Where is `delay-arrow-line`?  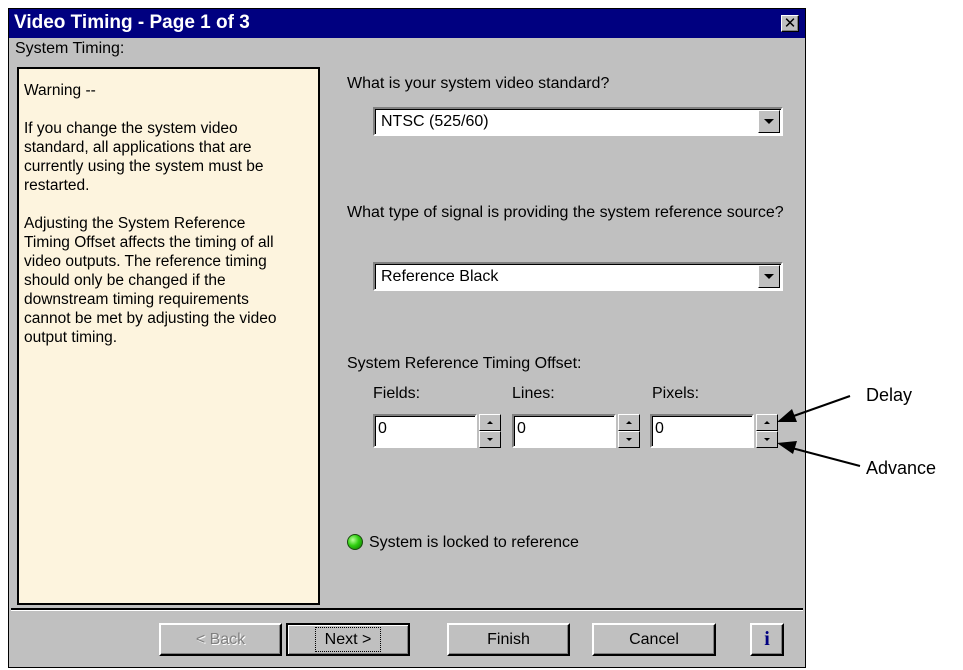 delay-arrow-line is located at coordinates (819, 407).